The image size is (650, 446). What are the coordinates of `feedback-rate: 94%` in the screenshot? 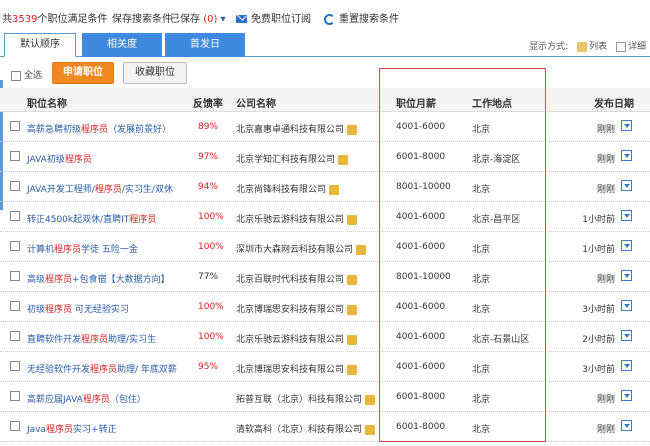 It's located at (208, 187).